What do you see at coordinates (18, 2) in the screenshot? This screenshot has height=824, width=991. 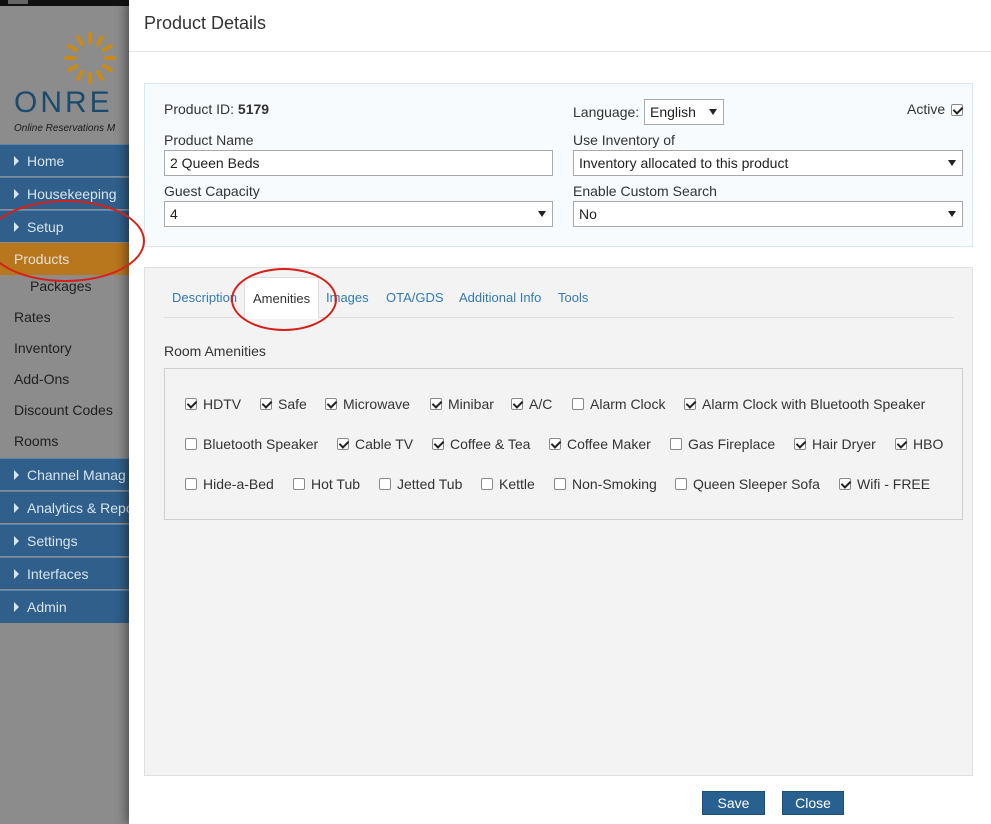 I see `menu-icon` at bounding box center [18, 2].